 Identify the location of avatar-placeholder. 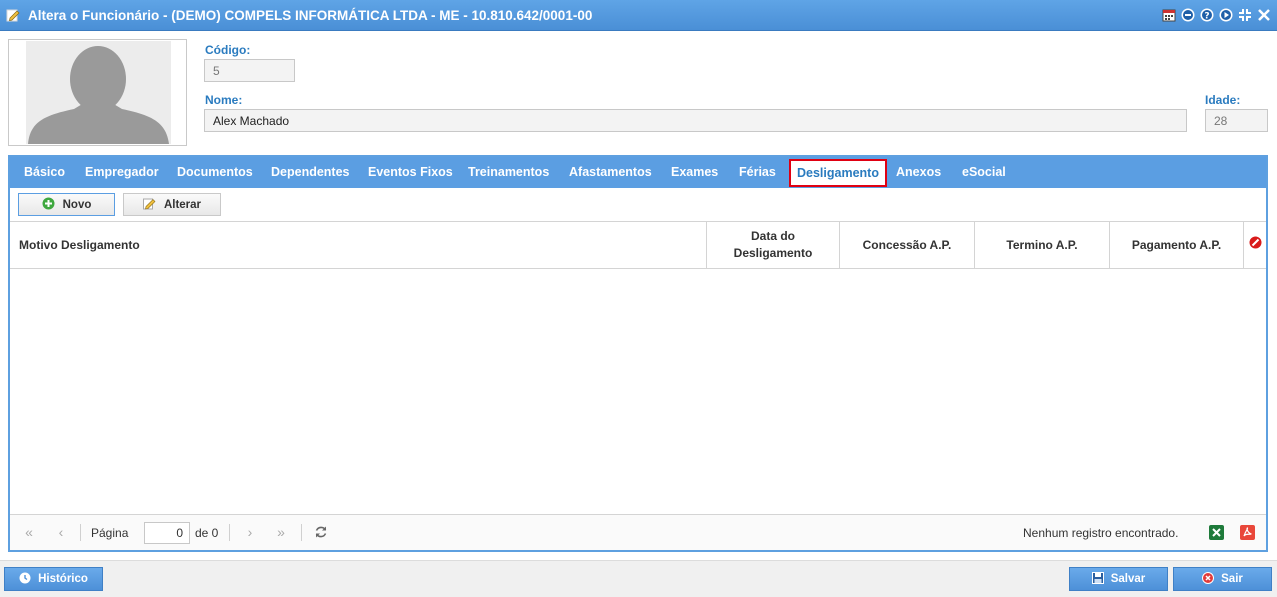
(98, 92).